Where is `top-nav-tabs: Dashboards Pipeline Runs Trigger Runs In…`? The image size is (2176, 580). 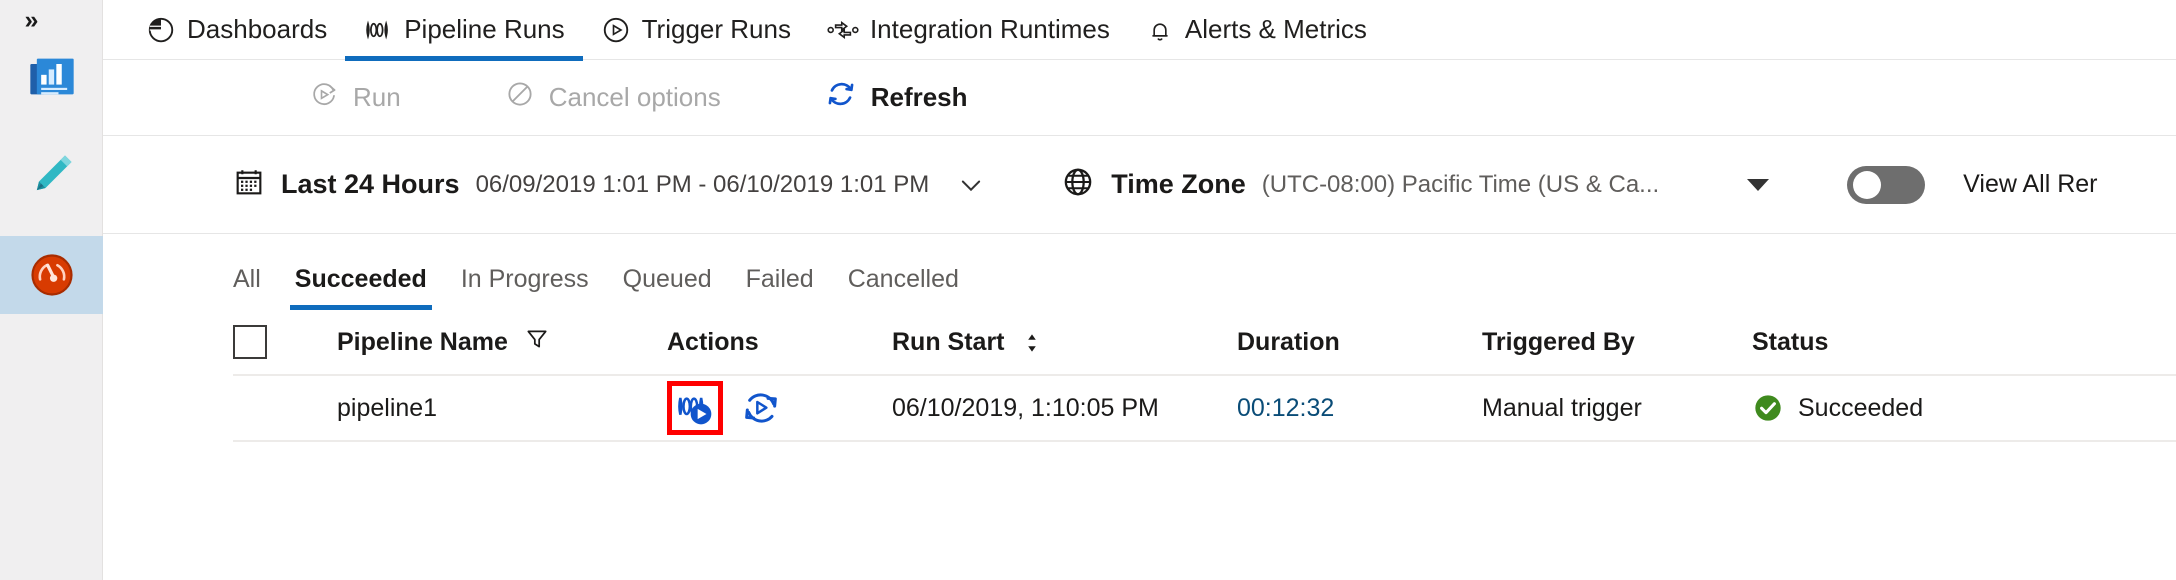
top-nav-tabs: Dashboards Pipeline Runs Trigger Runs In… is located at coordinates (1139, 30).